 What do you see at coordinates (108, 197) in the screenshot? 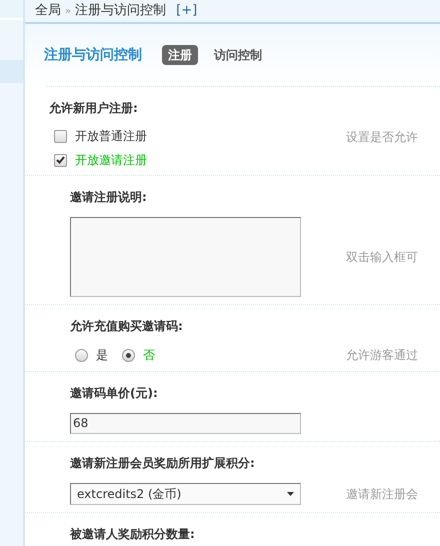
I see `setting-label: 邀请注册说明:` at bounding box center [108, 197].